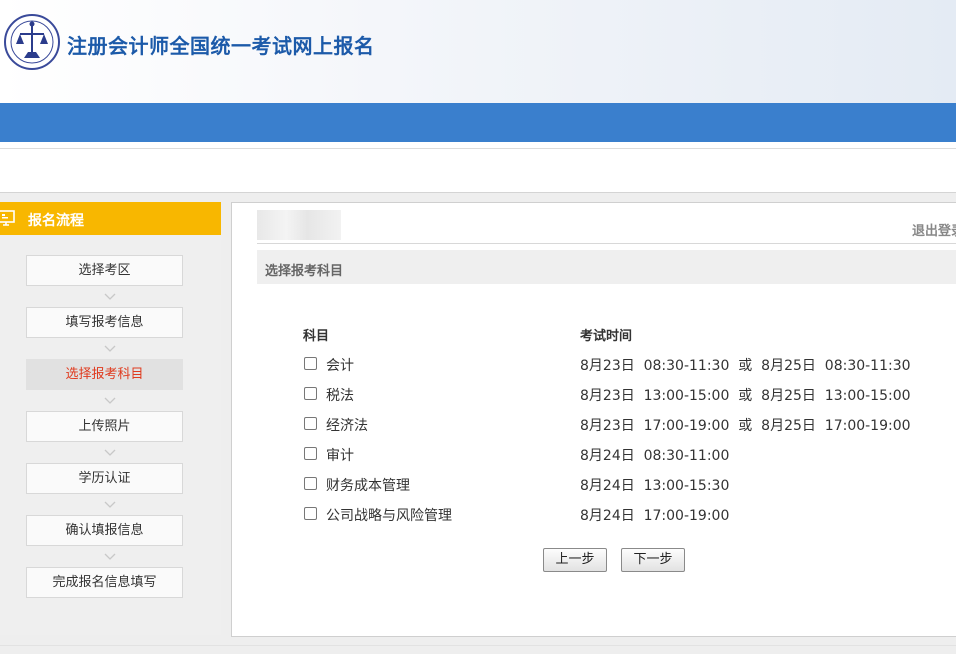 The image size is (956, 654). I want to click on subject-name: 公司战略与风险管理, so click(389, 516).